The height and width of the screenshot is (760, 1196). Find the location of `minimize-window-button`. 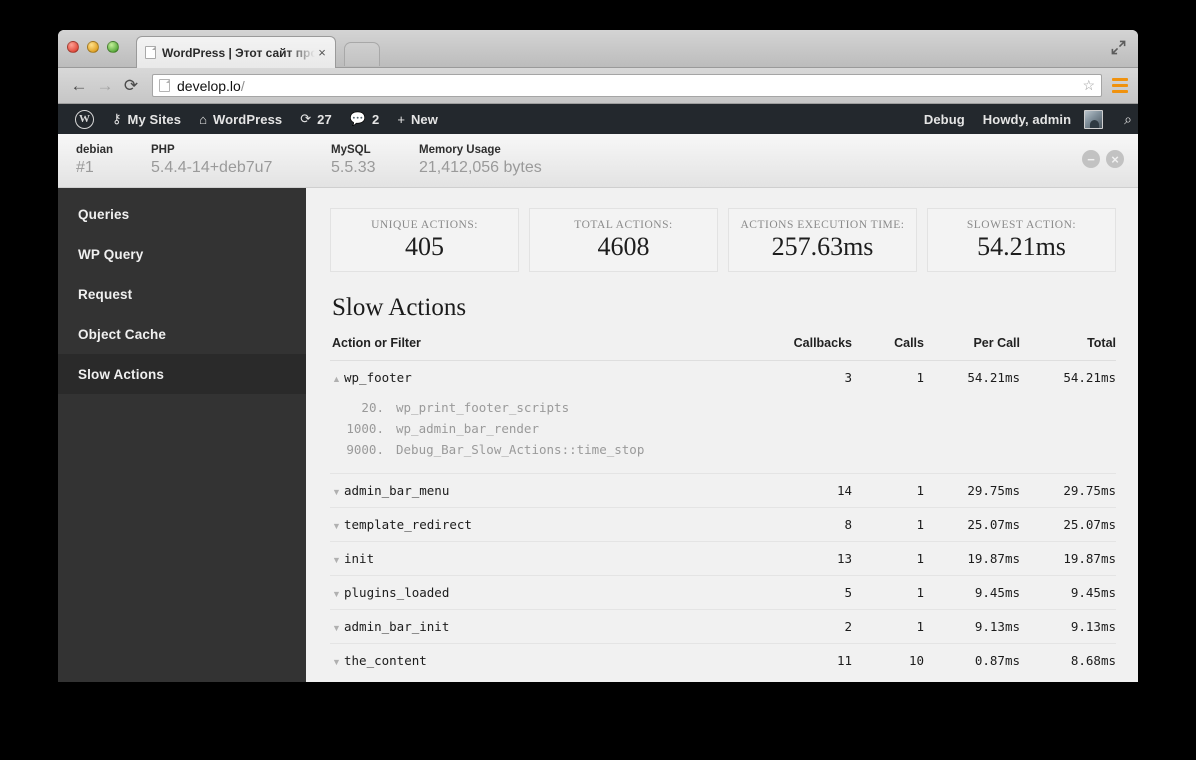

minimize-window-button is located at coordinates (93, 47).